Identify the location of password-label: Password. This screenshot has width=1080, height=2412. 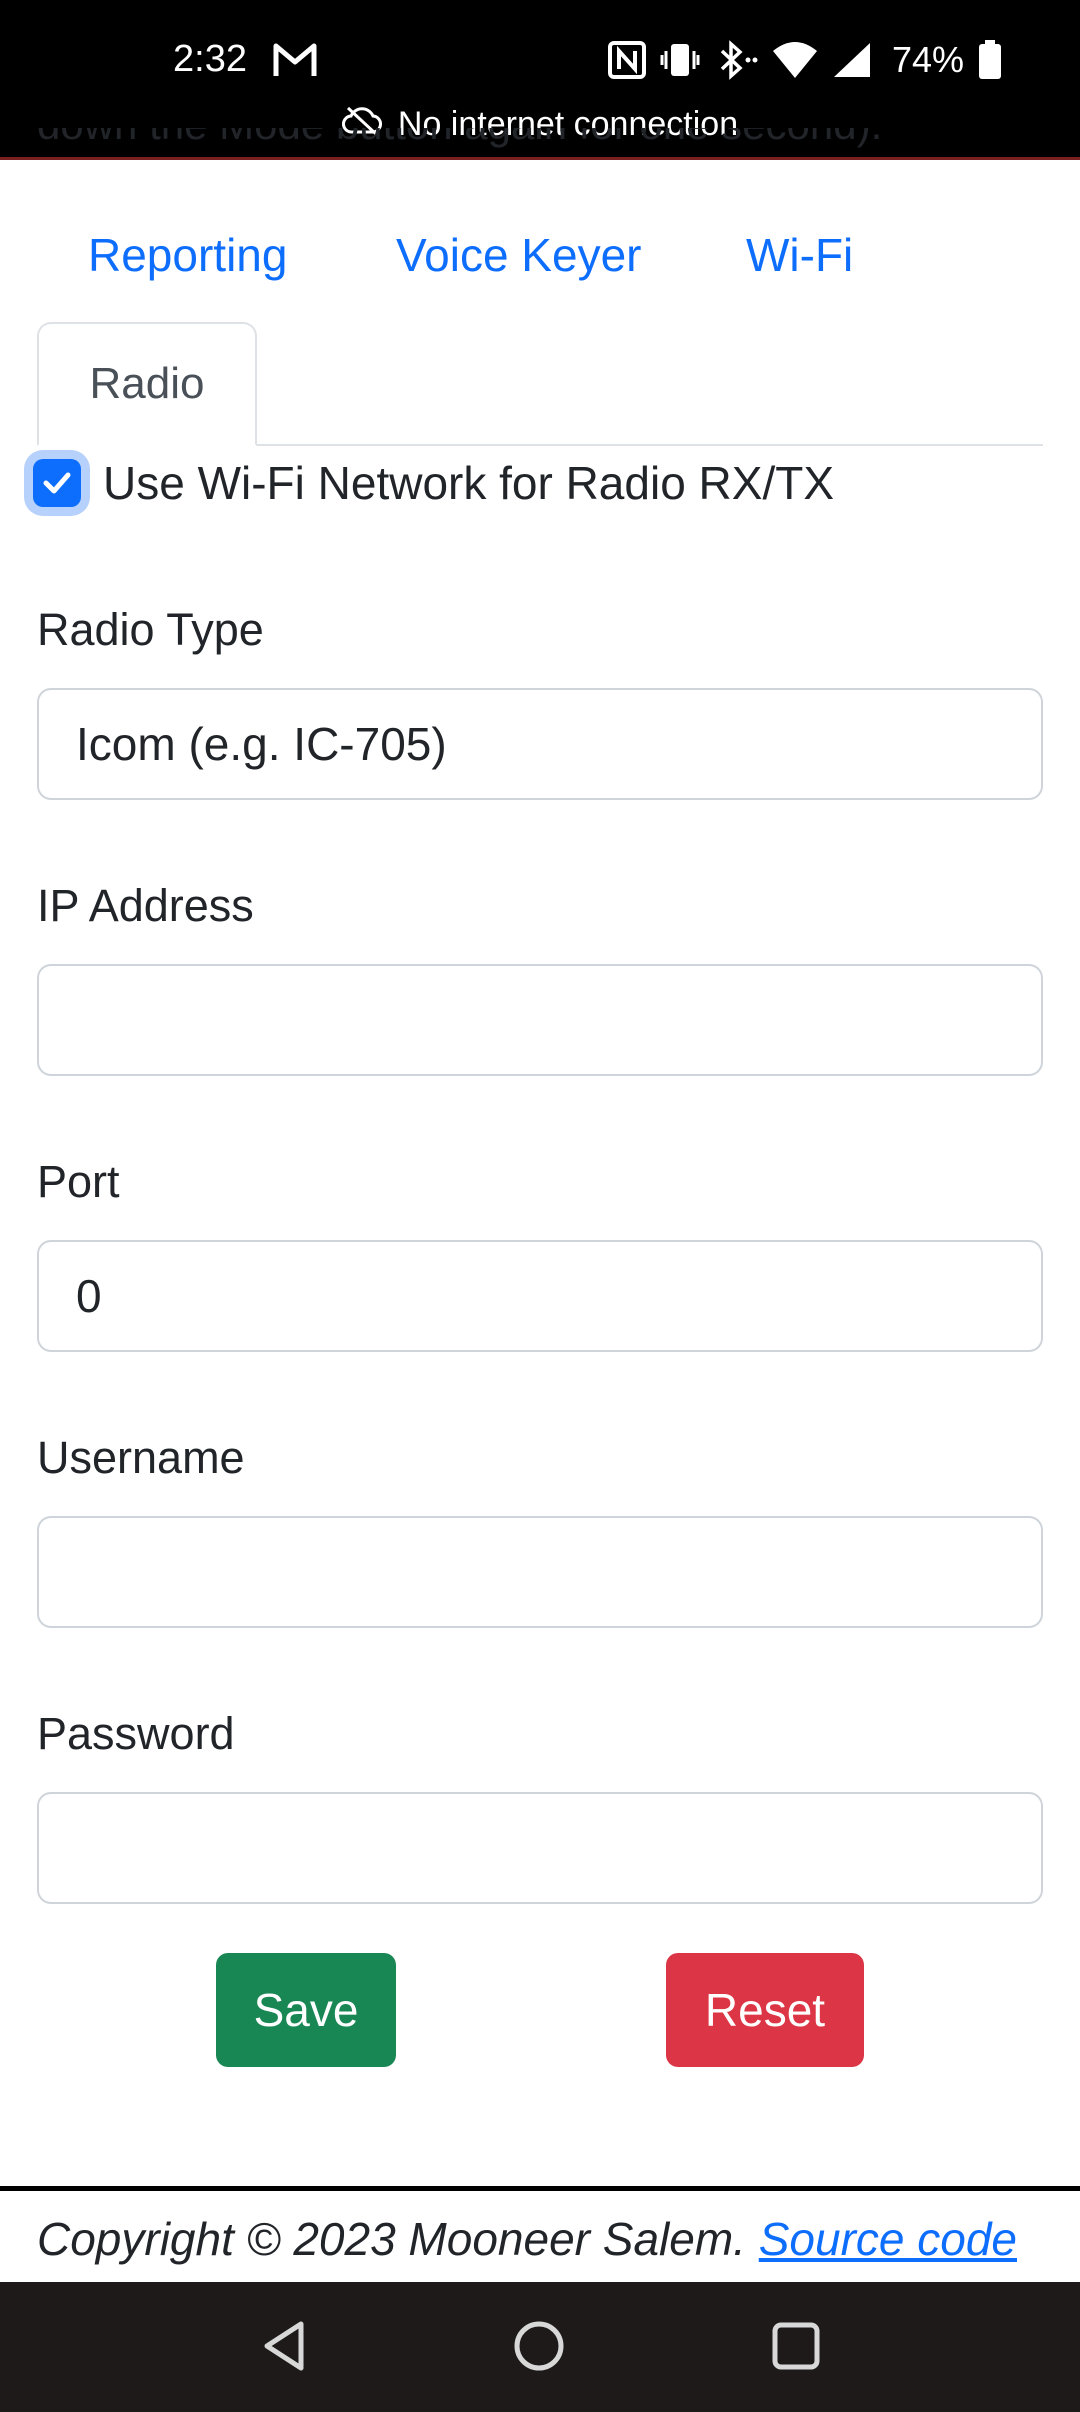
(136, 1733).